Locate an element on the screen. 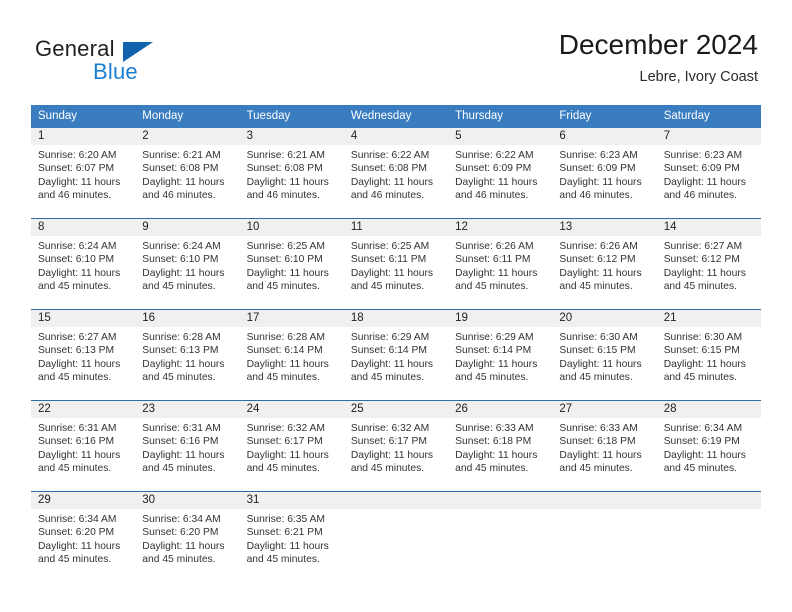 This screenshot has width=792, height=612. weekday-header-sunday: Sunday is located at coordinates (83, 116).